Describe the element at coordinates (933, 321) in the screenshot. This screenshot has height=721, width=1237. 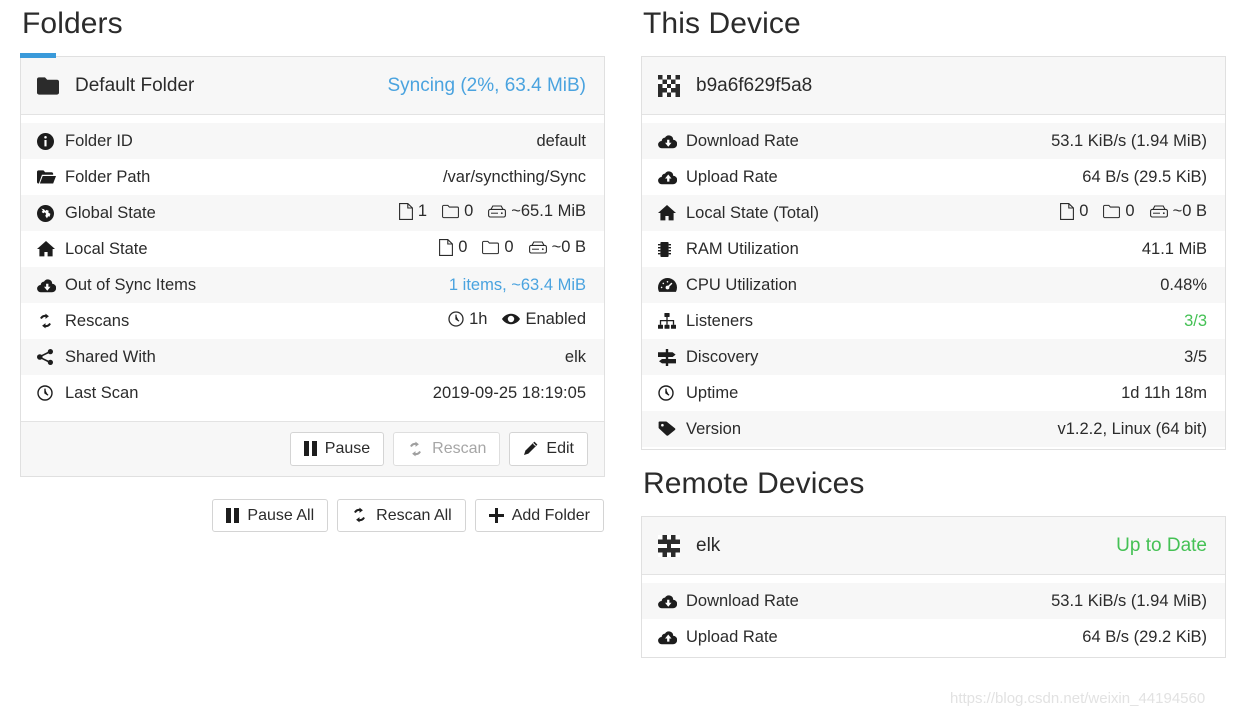
I see `table-row: Listeners 3/3` at that location.